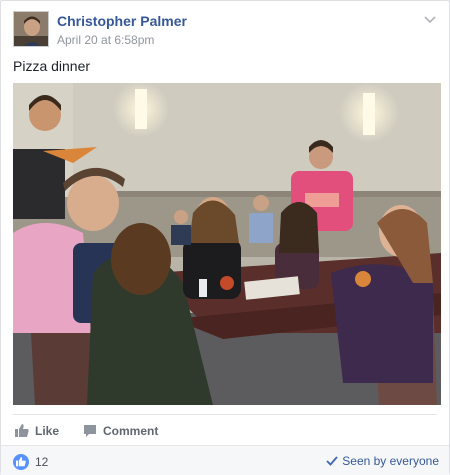  I want to click on reaction-count: 12, so click(42, 462).